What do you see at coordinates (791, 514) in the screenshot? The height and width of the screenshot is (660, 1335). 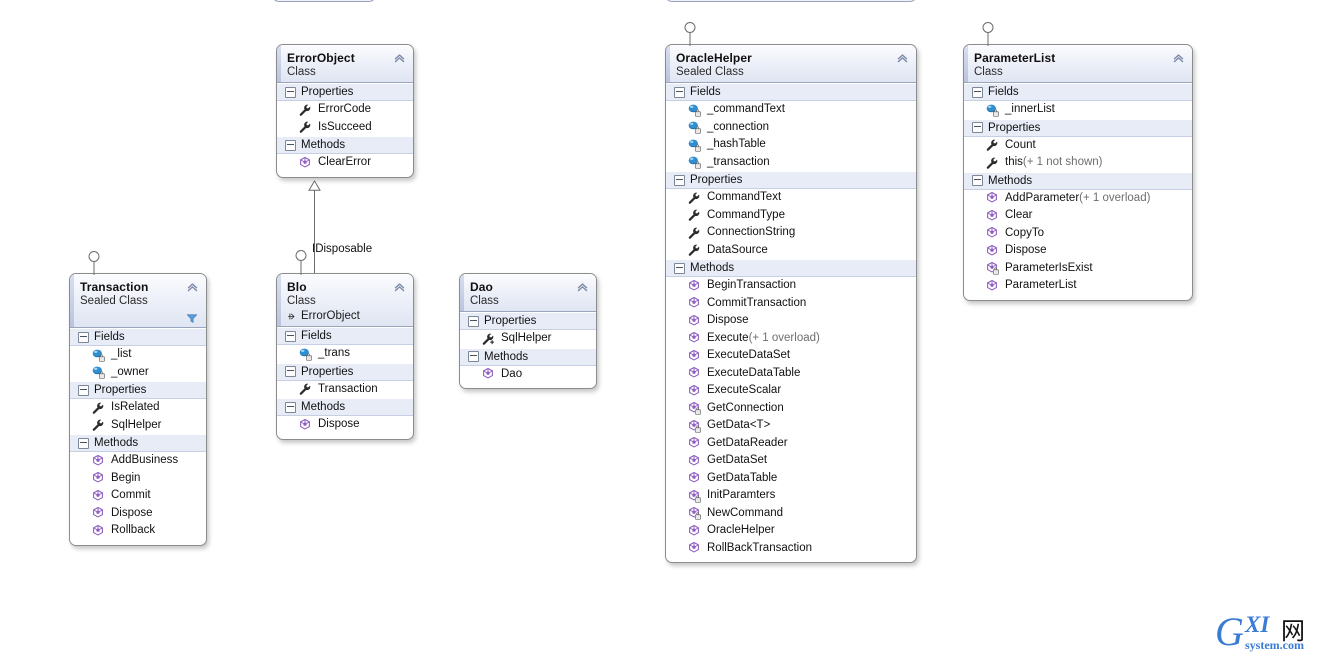 I see `member-row: NewCommand` at bounding box center [791, 514].